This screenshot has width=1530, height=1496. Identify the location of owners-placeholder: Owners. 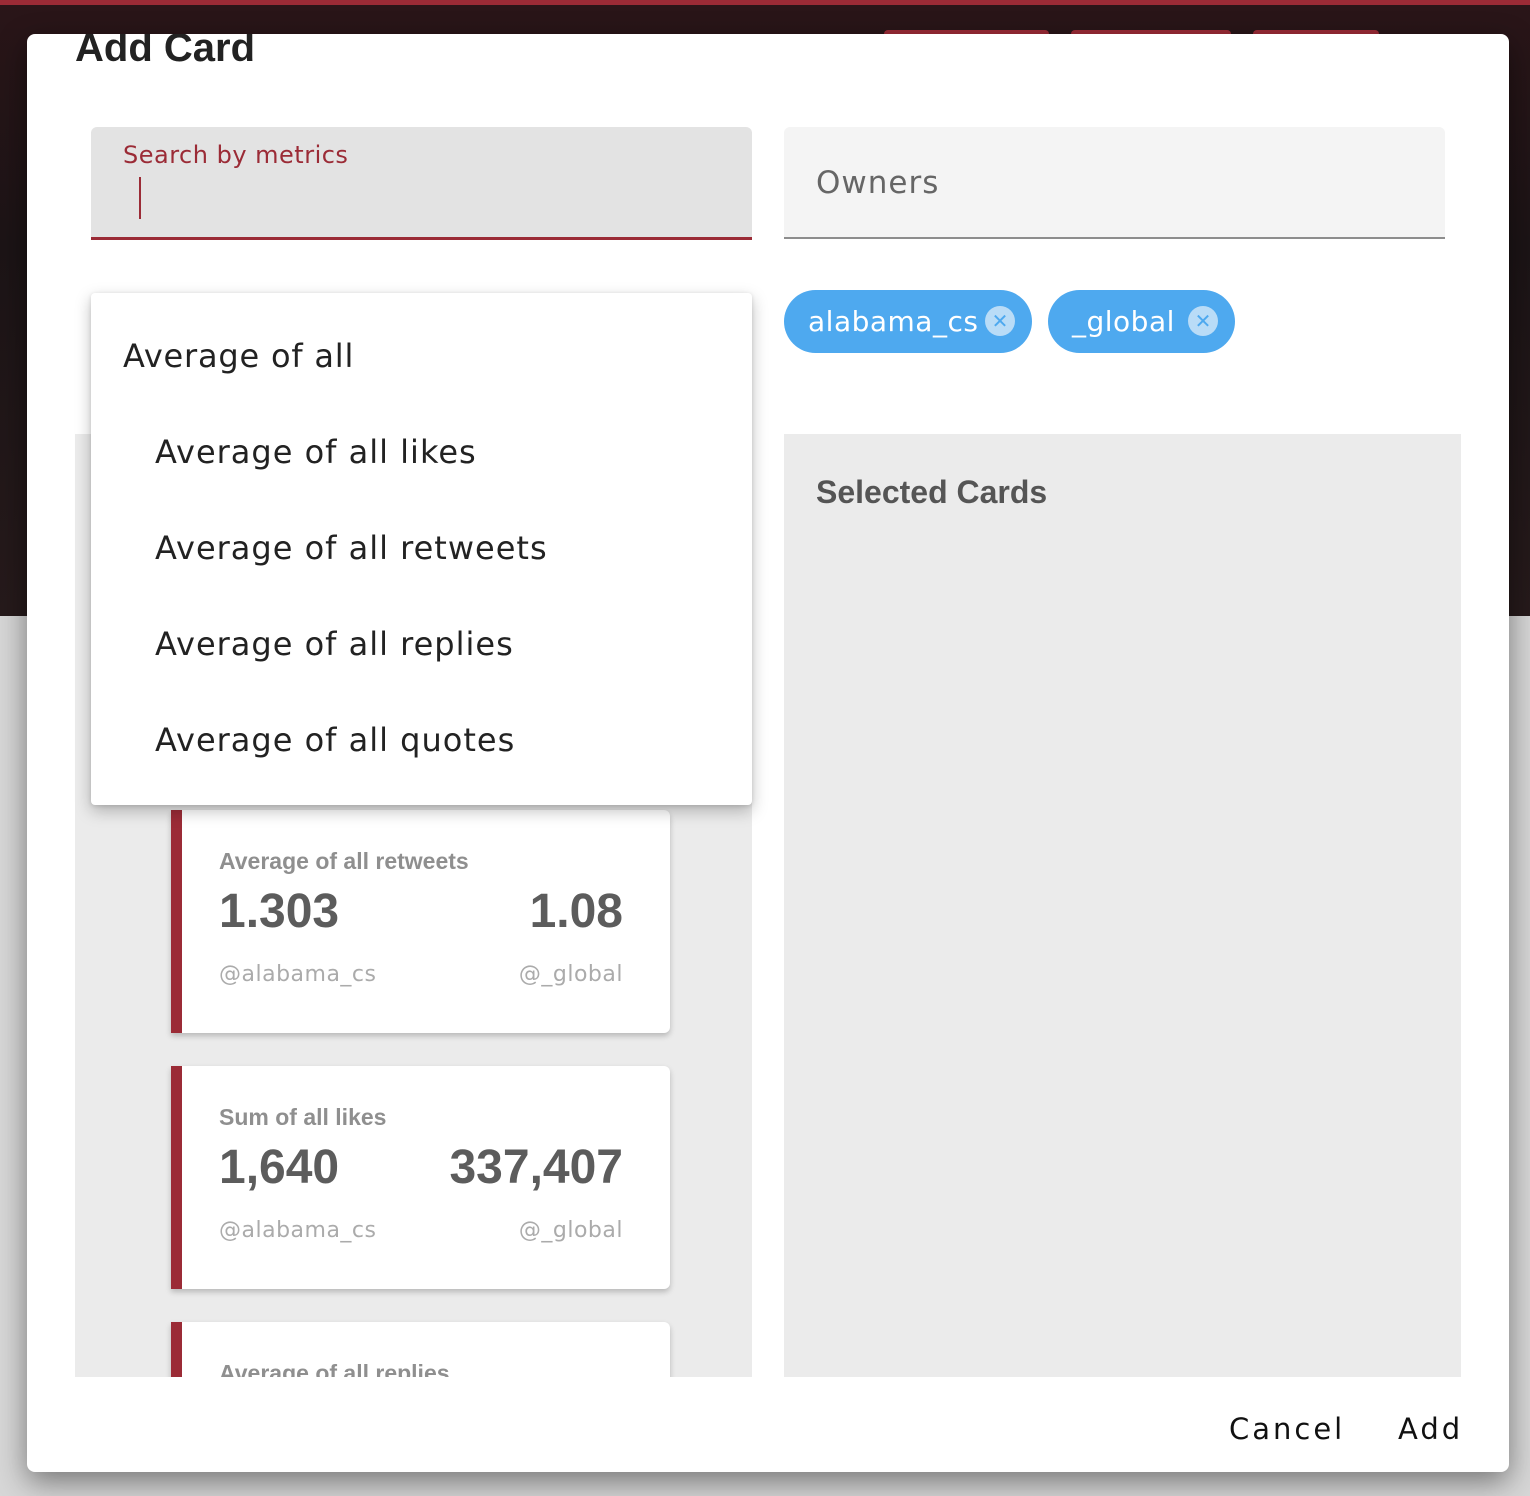
(878, 183).